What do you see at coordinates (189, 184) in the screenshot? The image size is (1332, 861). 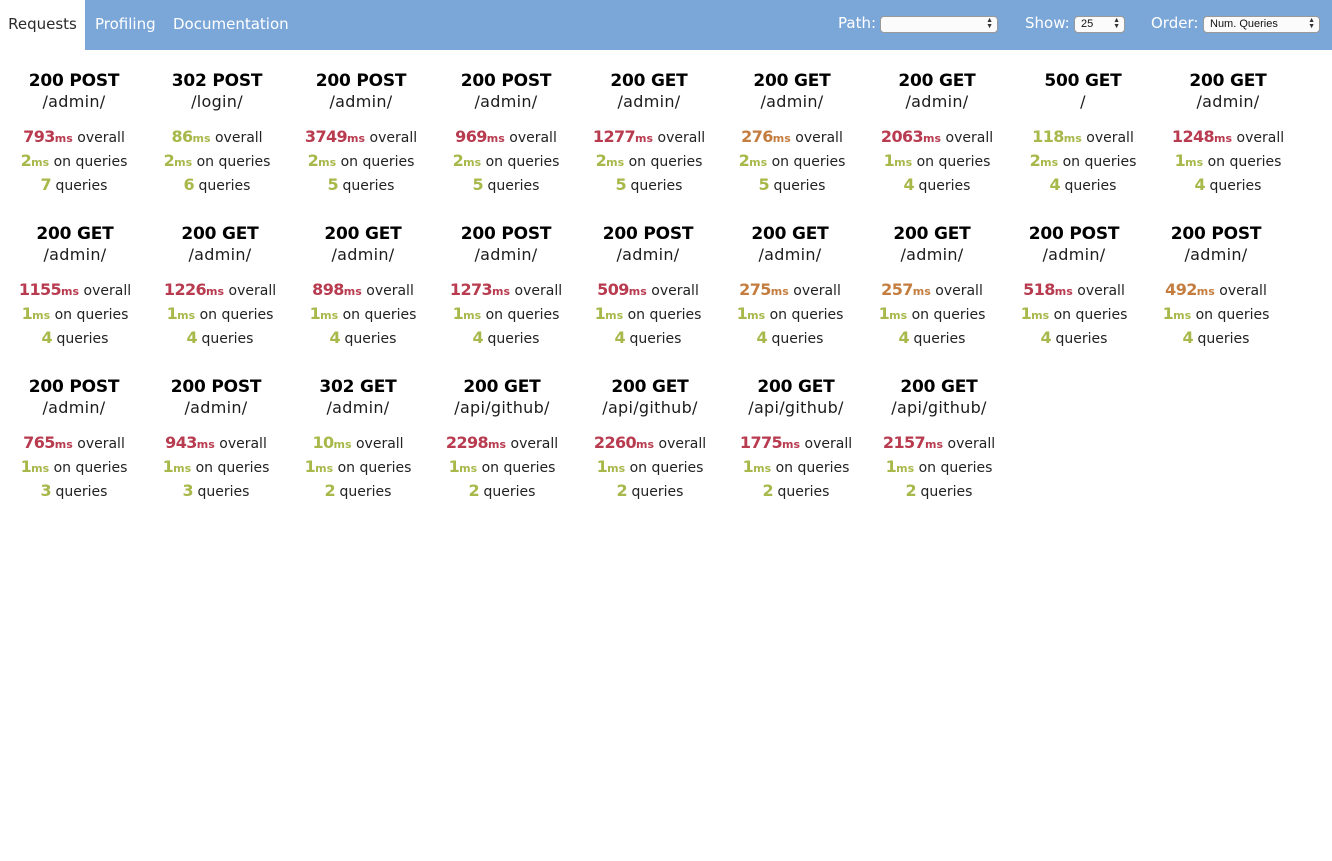 I see `query-count-value: 6` at bounding box center [189, 184].